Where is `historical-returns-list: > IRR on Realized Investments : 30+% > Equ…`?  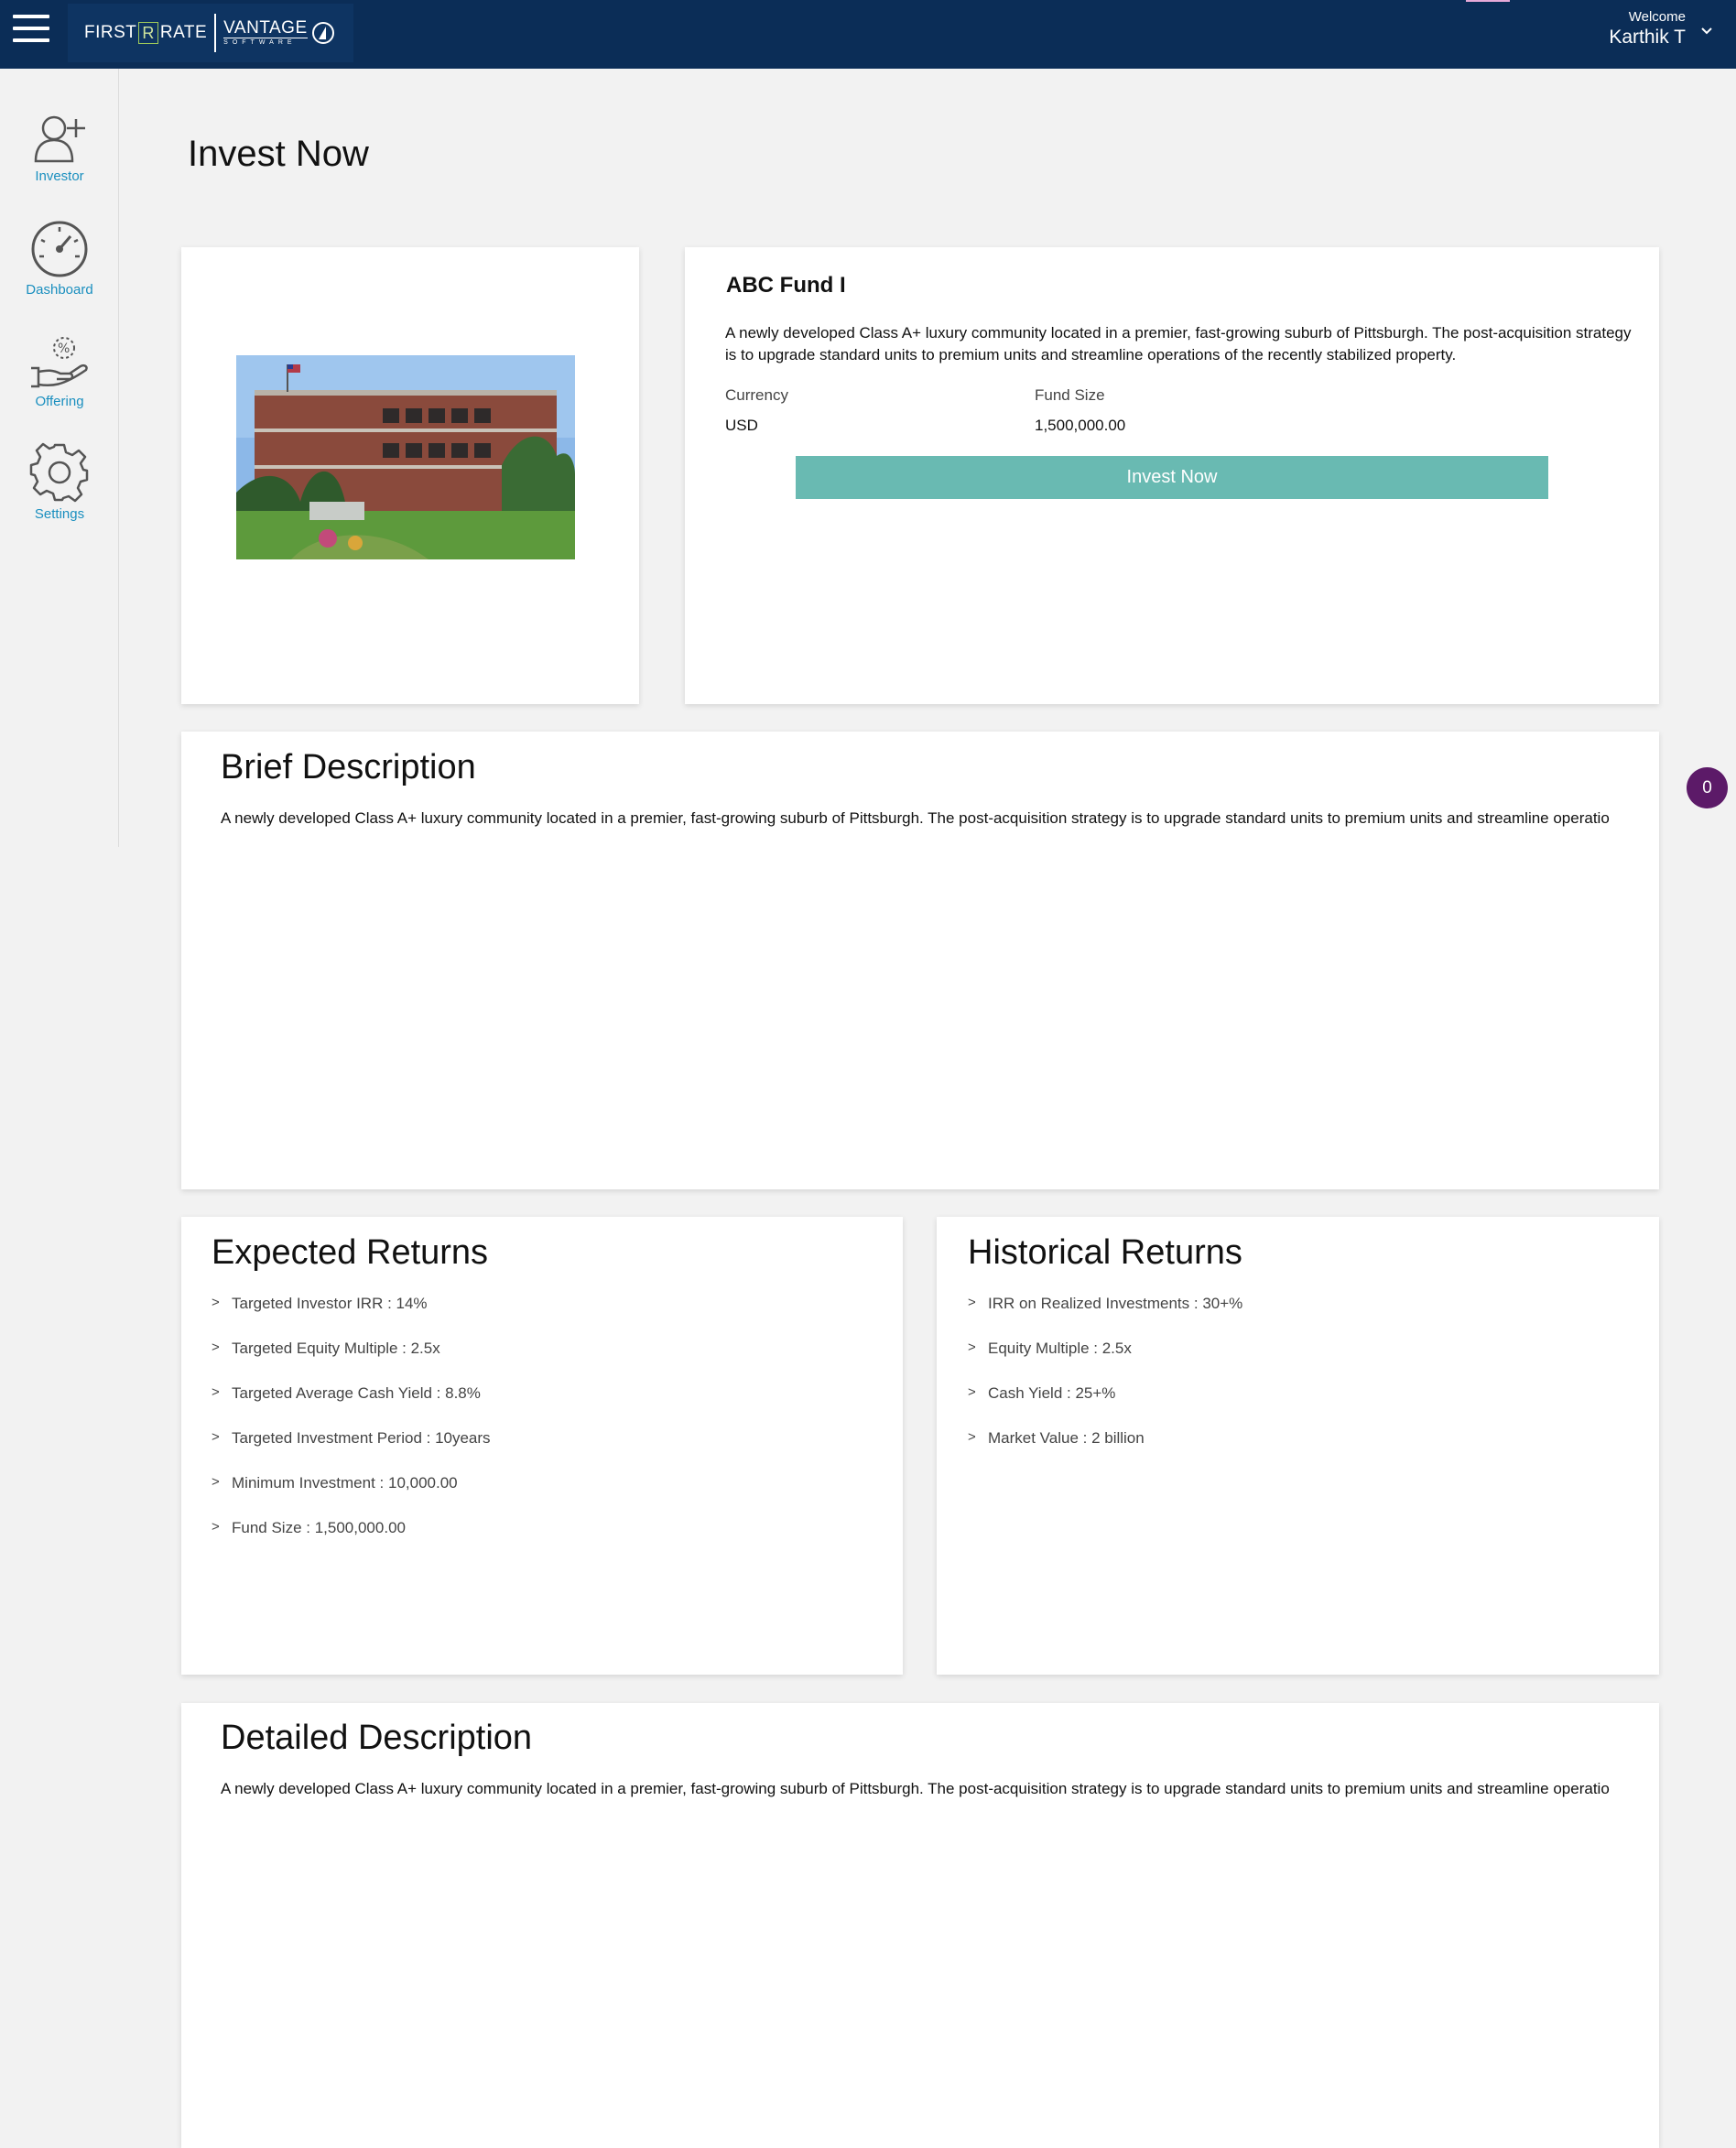 historical-returns-list: > IRR on Realized Investments : 30+% > Equ… is located at coordinates (1105, 1384).